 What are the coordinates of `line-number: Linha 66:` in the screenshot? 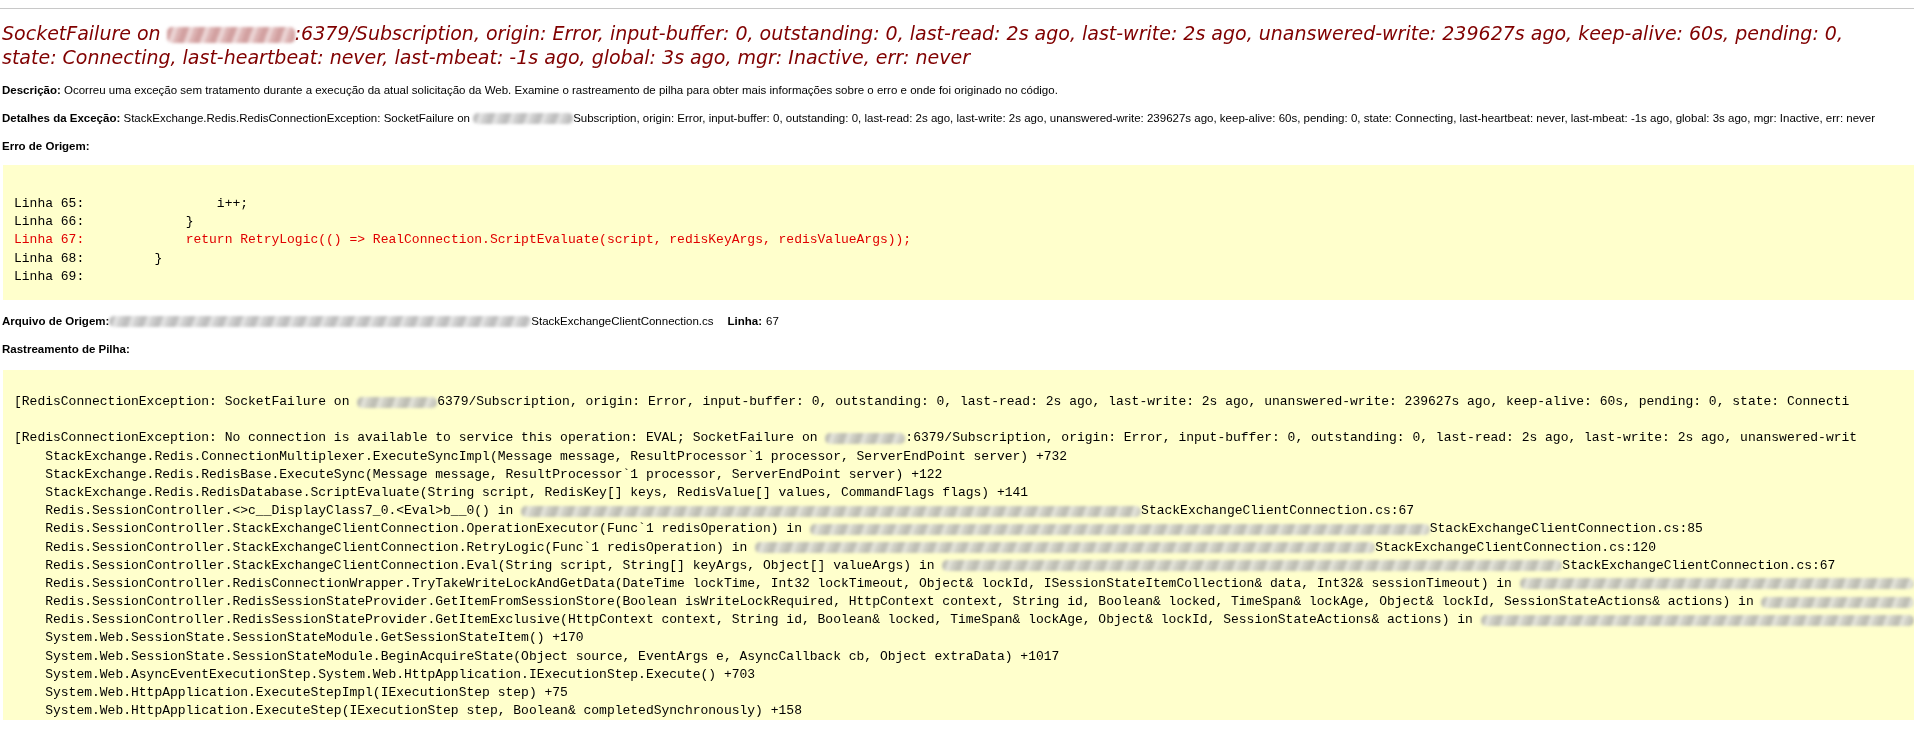 It's located at (49, 222).